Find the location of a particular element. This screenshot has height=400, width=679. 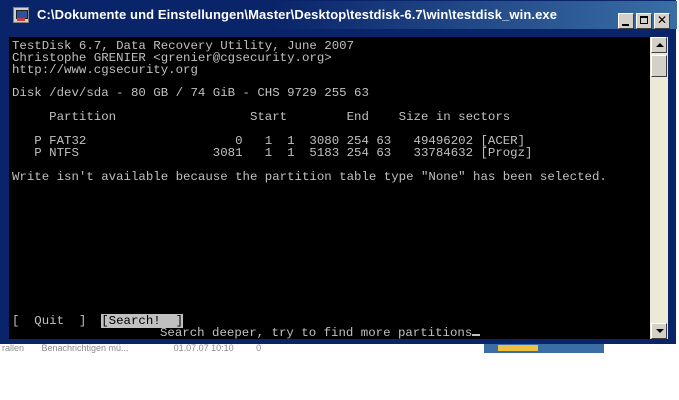

header-url-line: http://www.cgsecurity.org is located at coordinates (105, 70).